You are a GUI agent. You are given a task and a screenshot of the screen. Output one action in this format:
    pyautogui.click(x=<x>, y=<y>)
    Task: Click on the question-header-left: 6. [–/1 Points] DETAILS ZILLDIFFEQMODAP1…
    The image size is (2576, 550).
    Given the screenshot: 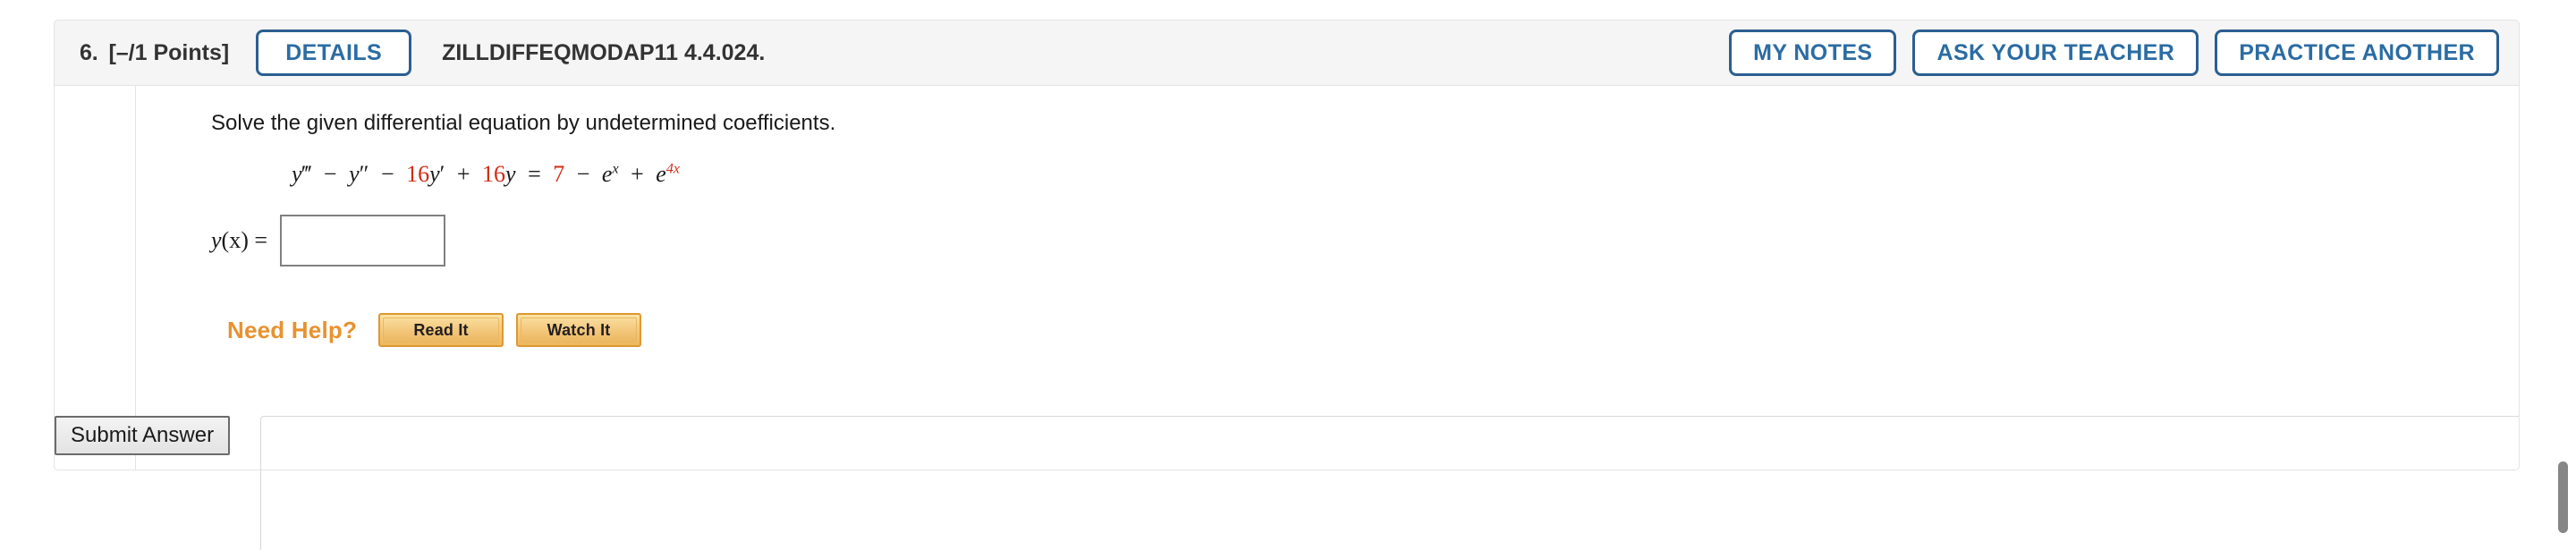 What is the action you would take?
    pyautogui.click(x=904, y=53)
    